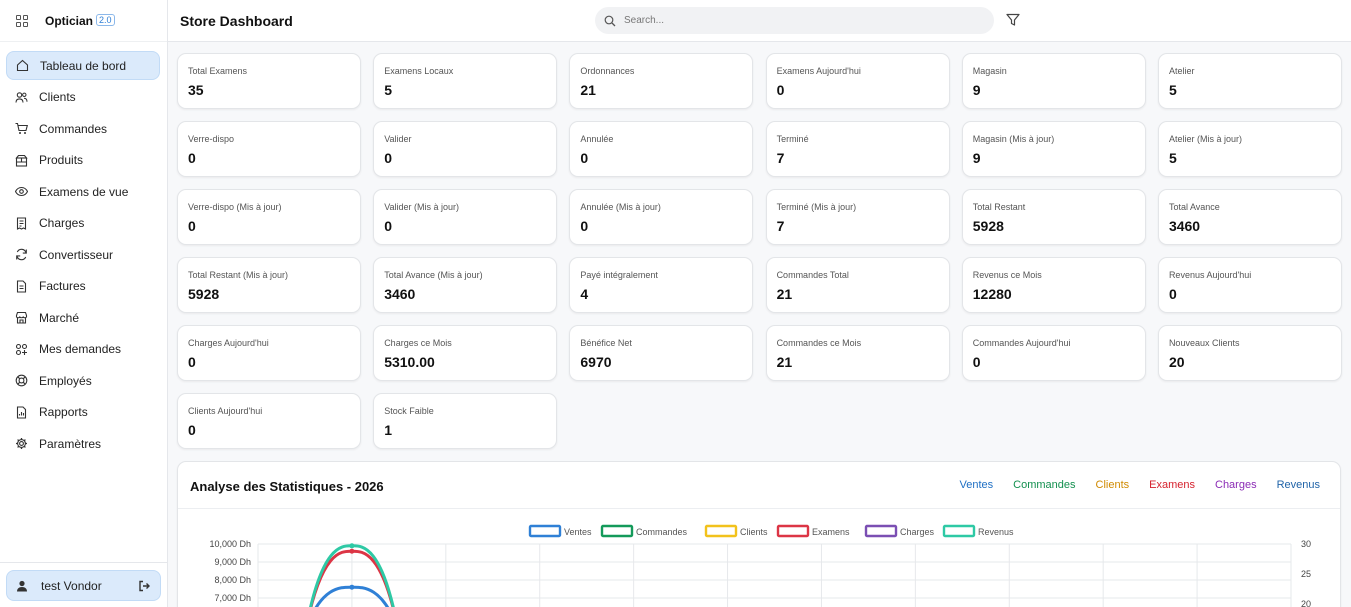  I want to click on stat-card: Commandes ce Mois 21, so click(857, 353).